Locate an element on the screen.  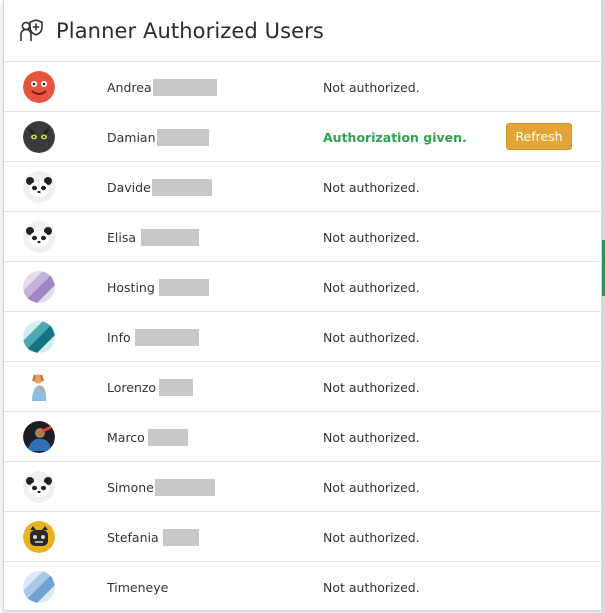
user-row: Hosting Not authorized. is located at coordinates (302, 287).